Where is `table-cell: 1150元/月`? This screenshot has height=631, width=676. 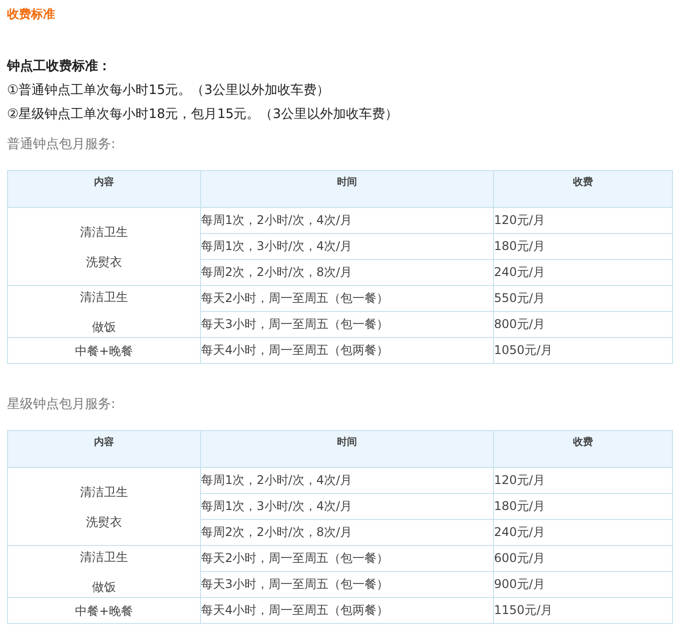 table-cell: 1150元/月 is located at coordinates (583, 611).